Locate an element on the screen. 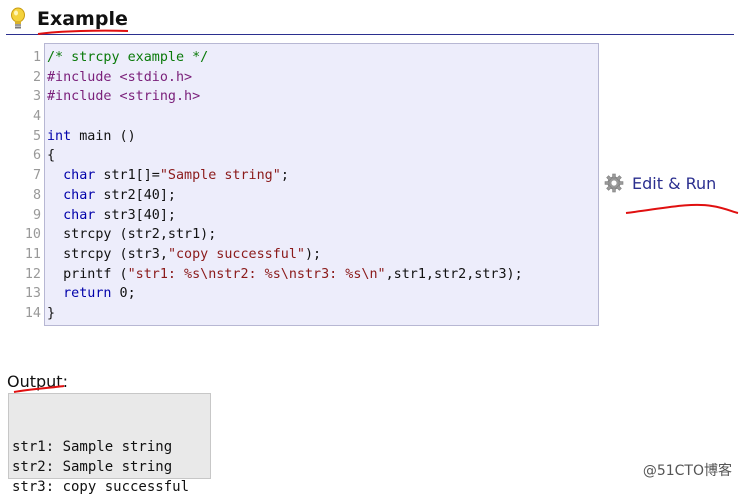  code-token: #include <string.h> is located at coordinates (124, 97).